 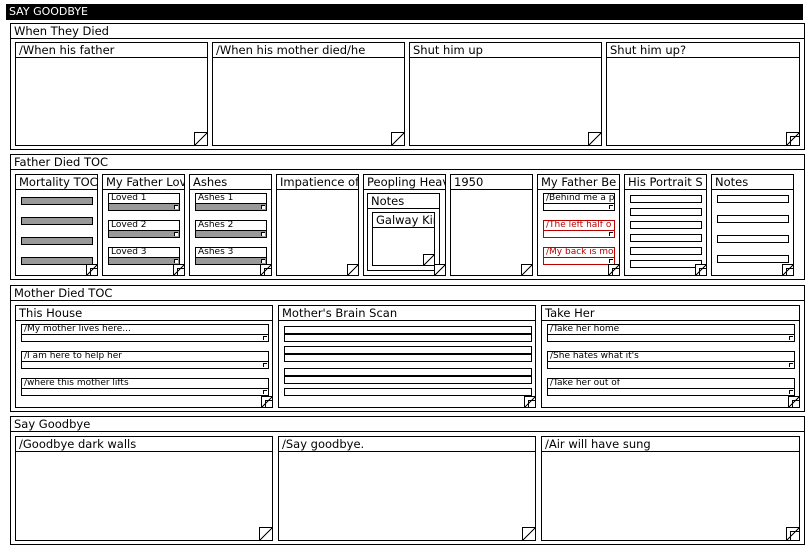 I want to click on note-title: This House, so click(x=144, y=313).